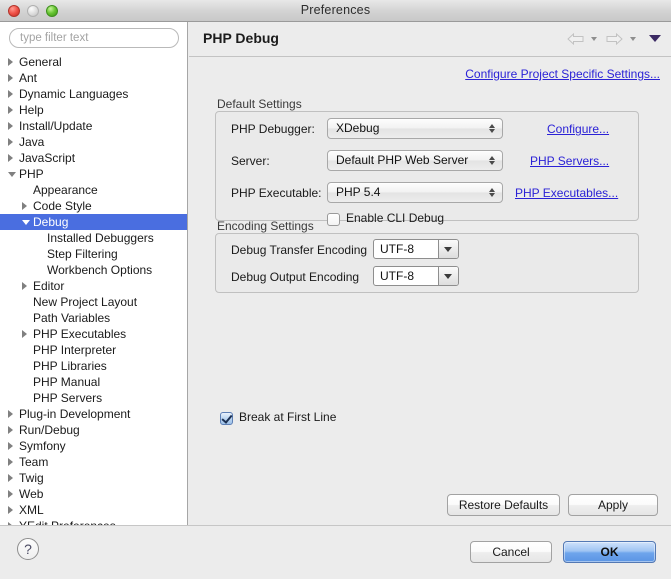  Describe the element at coordinates (94, 38) in the screenshot. I see `search-input` at that location.